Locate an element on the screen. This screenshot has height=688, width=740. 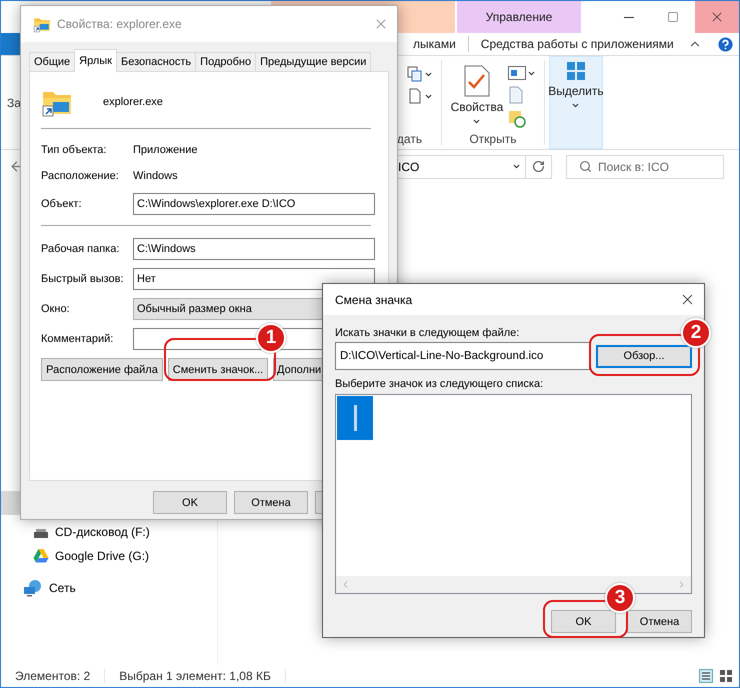
edit-document-icon is located at coordinates (516, 95).